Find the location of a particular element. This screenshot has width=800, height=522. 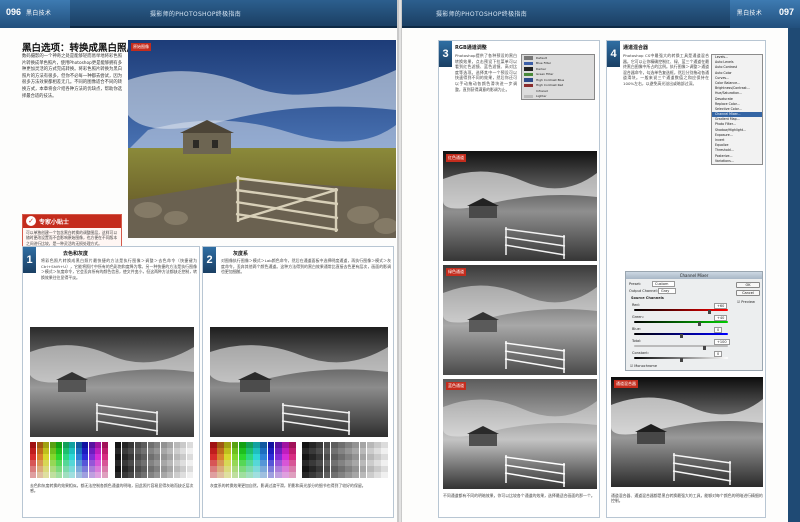

step-1-badge: 1 is located at coordinates (29, 260).